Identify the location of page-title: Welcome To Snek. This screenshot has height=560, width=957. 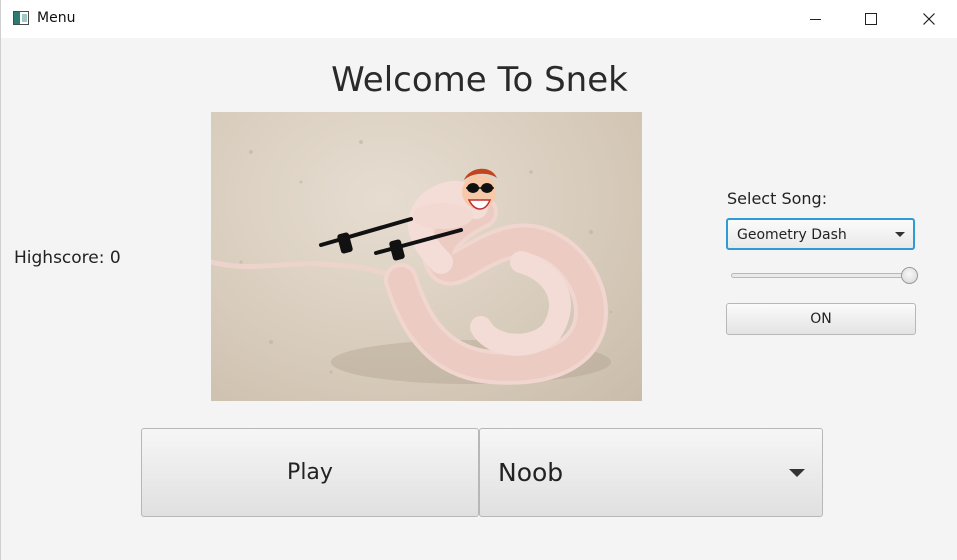
(479, 80).